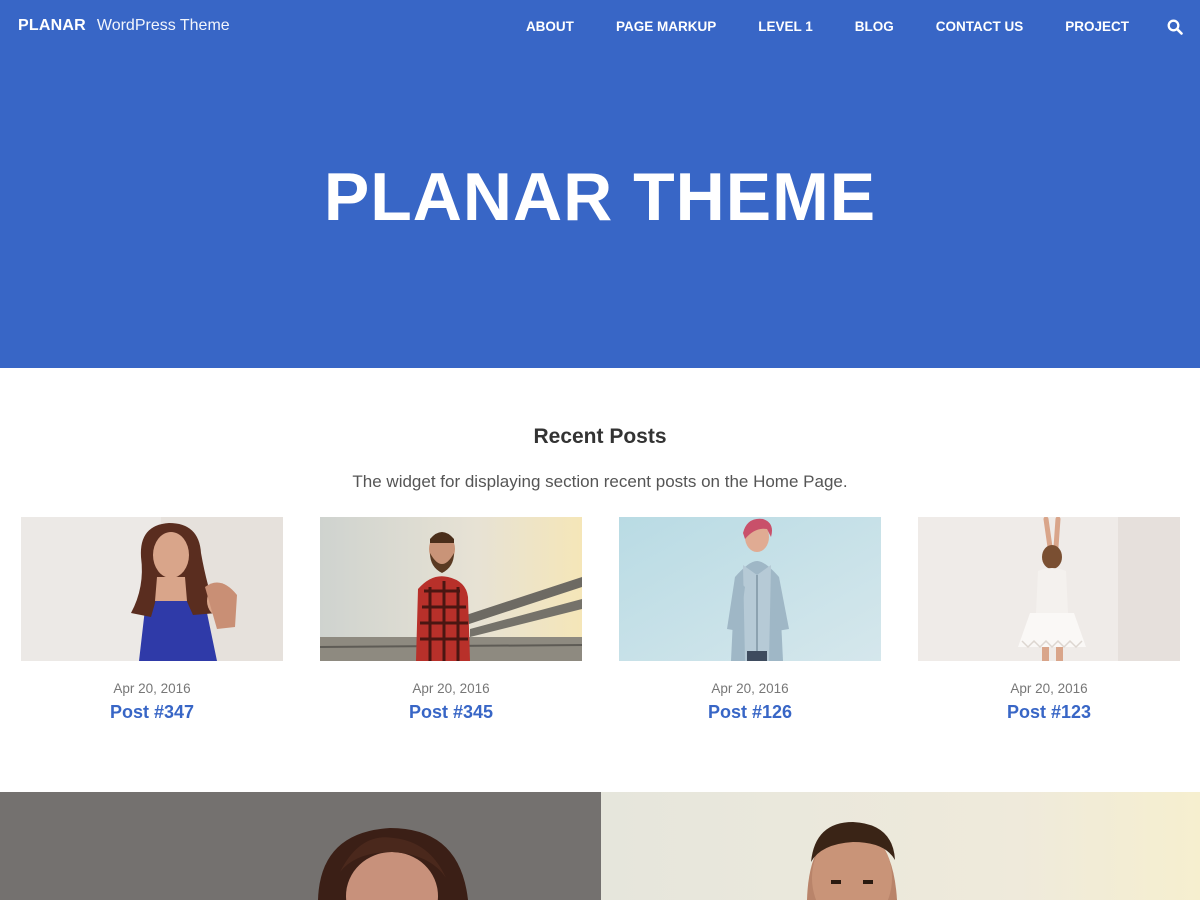  What do you see at coordinates (600, 197) in the screenshot?
I see `hero-title: PLANAR THEME` at bounding box center [600, 197].